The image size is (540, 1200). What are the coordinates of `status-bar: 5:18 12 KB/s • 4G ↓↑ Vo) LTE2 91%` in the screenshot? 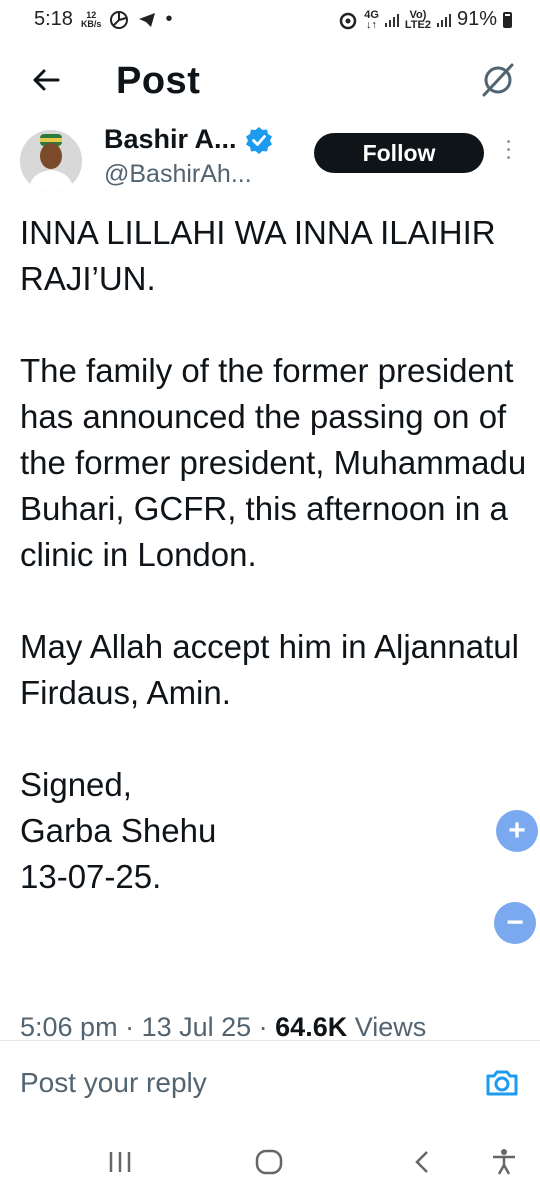 It's located at (270, 20).